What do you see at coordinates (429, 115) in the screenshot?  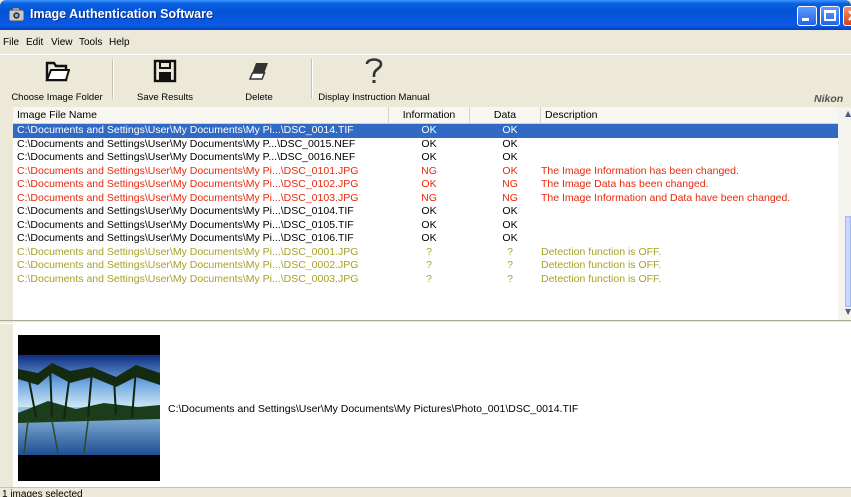 I see `column-header-information: Information` at bounding box center [429, 115].